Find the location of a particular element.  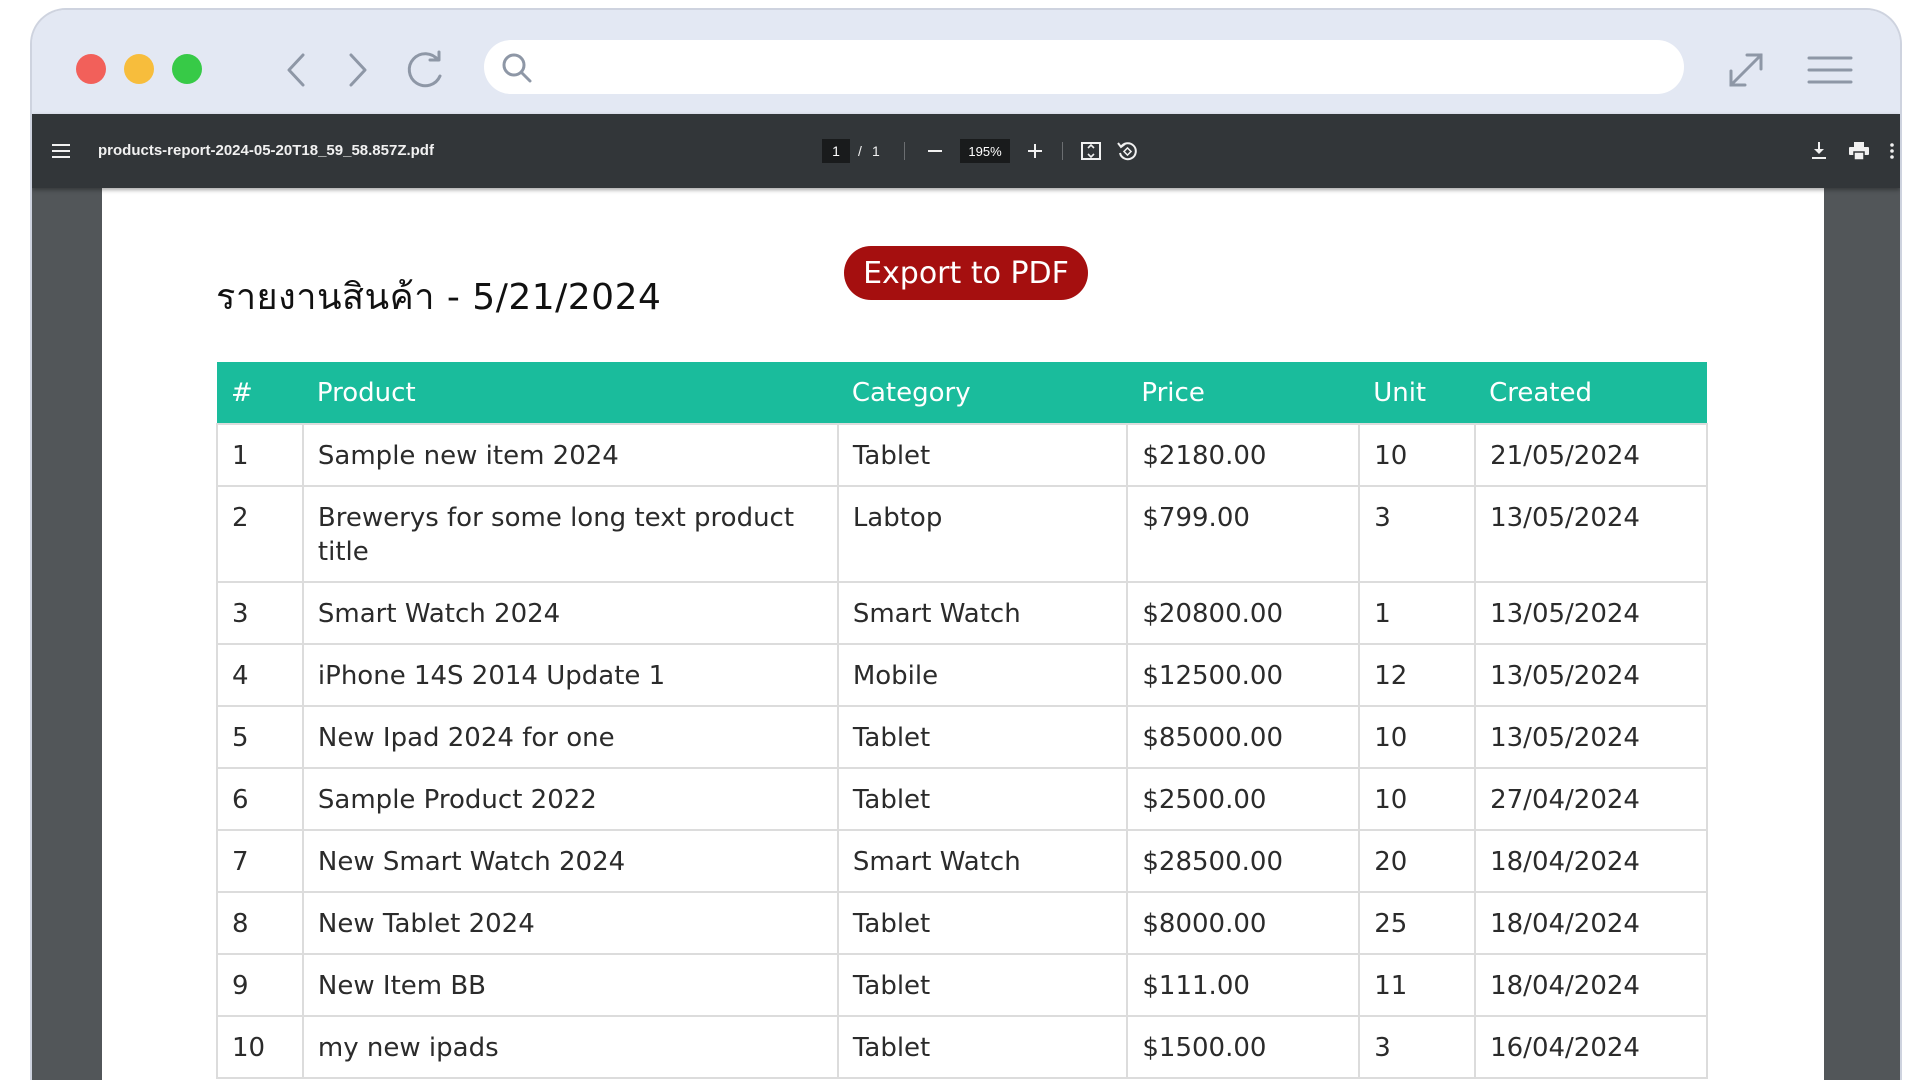

column-header-product: Product is located at coordinates (570, 393).